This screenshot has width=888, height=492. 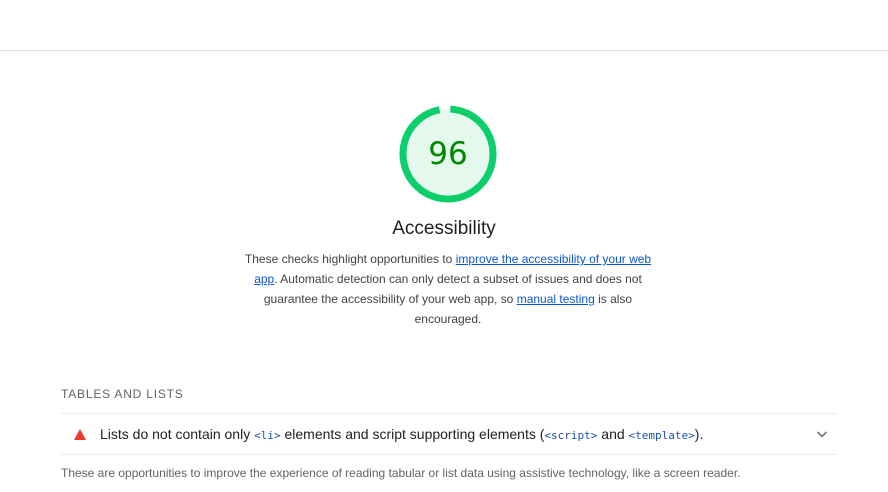 I want to click on category-title: Accessibility, so click(x=444, y=228).